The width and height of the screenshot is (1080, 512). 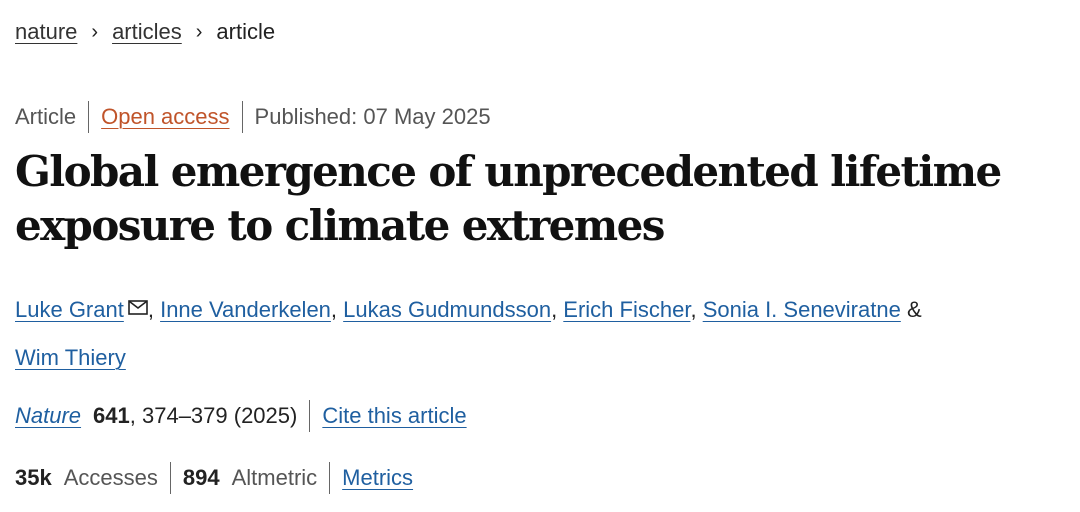 What do you see at coordinates (165, 117) in the screenshot?
I see `open-access-link: Open access` at bounding box center [165, 117].